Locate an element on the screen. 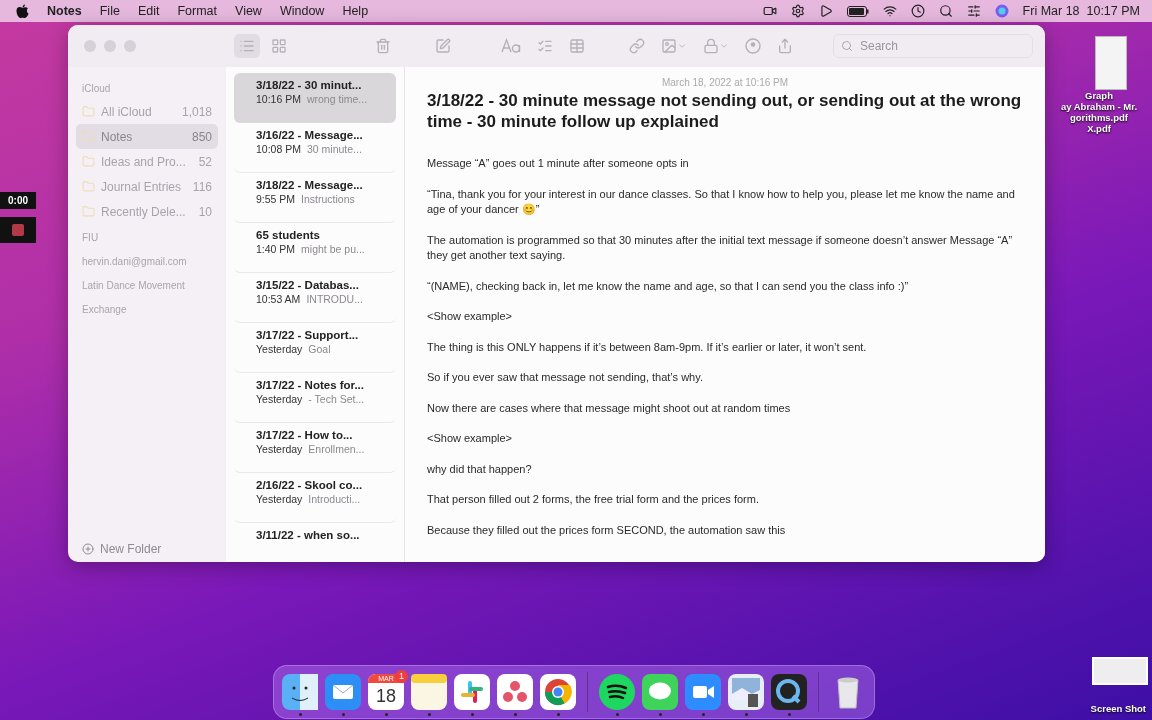  control-center-icon is located at coordinates (973, 11).